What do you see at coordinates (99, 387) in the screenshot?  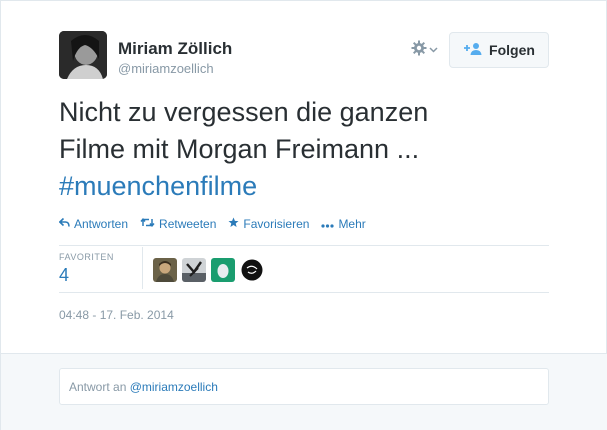 I see `reply-placeholder: Antwort an` at bounding box center [99, 387].